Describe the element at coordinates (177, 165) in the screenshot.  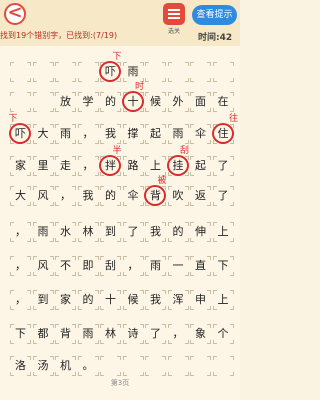
I see `char-cell-found: 挂` at that location.